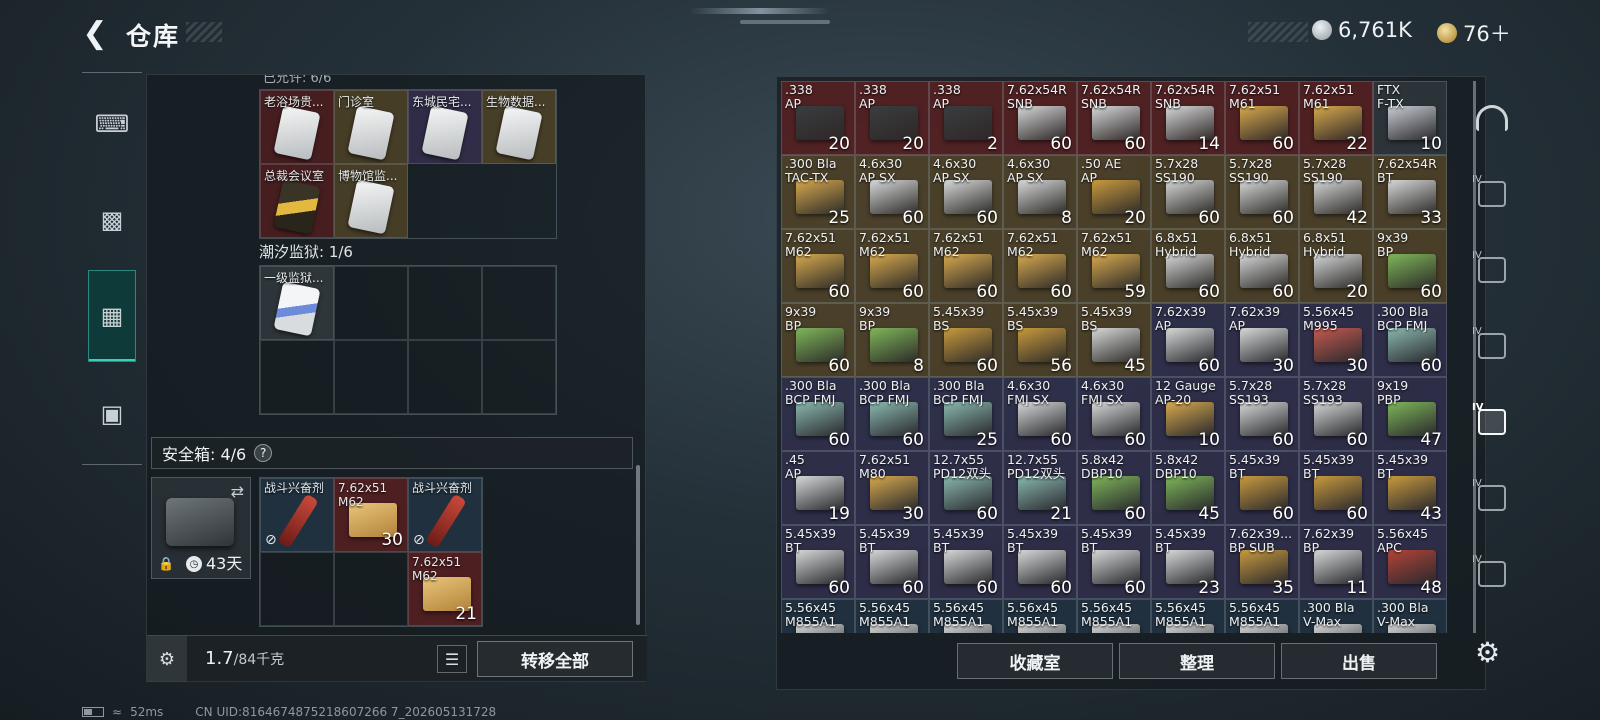 The image size is (1600, 720). I want to click on stash-item: 5.45x39 BS 60, so click(966, 340).